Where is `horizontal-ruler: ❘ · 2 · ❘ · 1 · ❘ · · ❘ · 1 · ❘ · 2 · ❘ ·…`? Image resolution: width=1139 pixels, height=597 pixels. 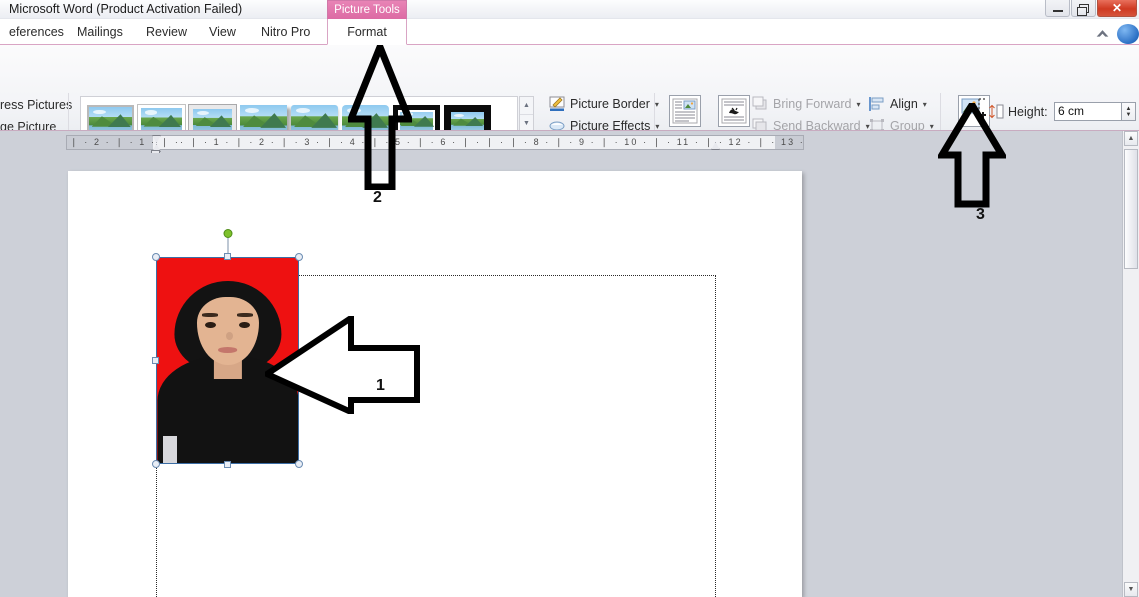 horizontal-ruler: ❘ · 2 · ❘ · 1 · ❘ · · ❘ · 1 · ❘ · 2 · ❘ ·… is located at coordinates (435, 142).